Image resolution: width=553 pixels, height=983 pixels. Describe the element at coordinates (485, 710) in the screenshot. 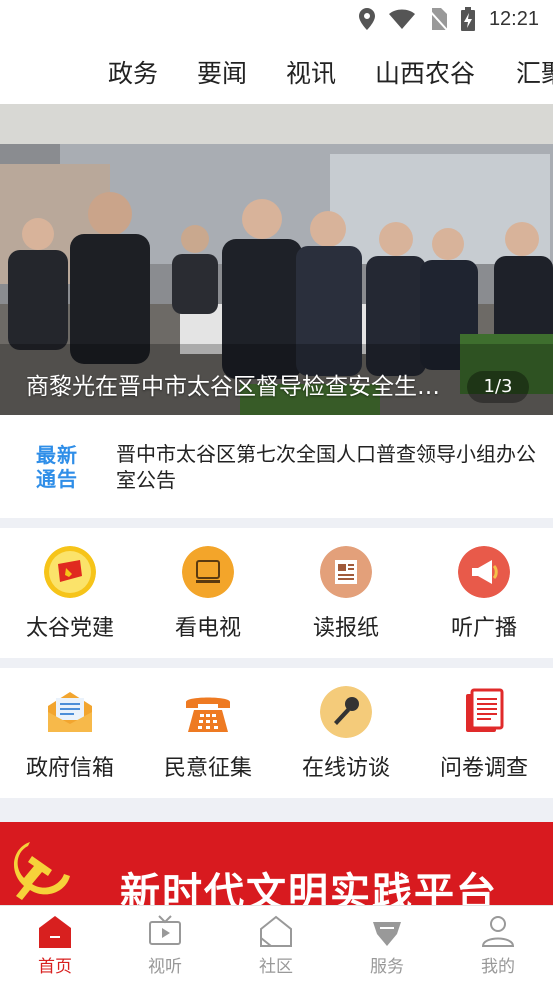

I see `document-icon` at that location.